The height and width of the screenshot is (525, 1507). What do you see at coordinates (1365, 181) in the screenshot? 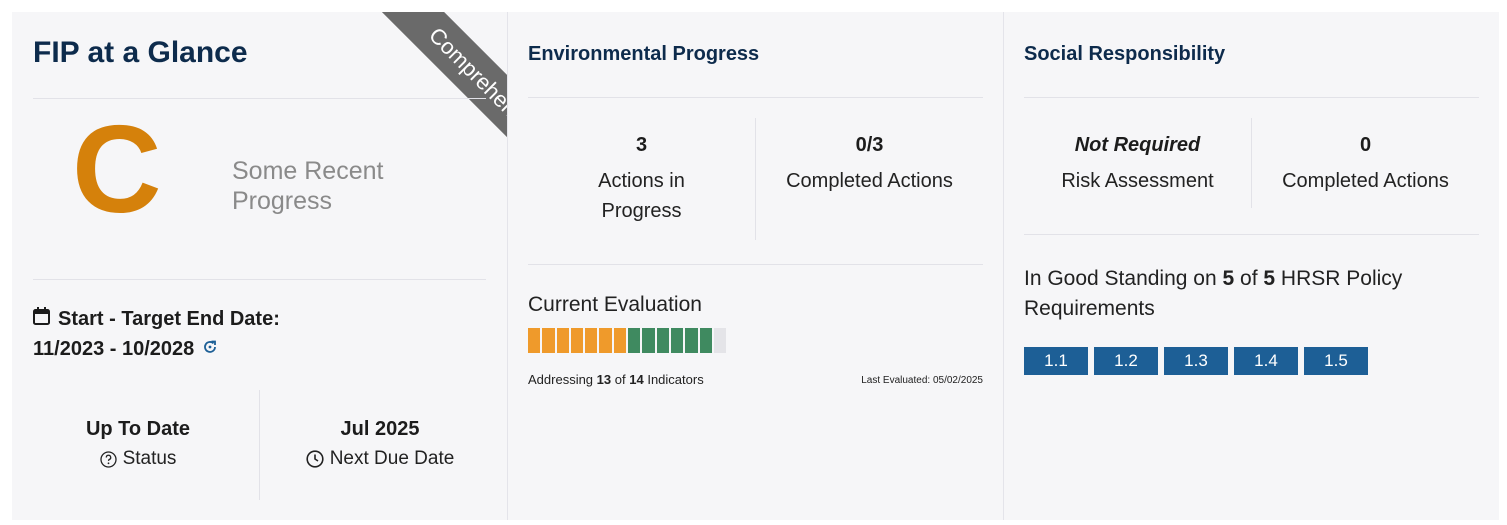
I see `social-completed-label: Completed Actions` at bounding box center [1365, 181].